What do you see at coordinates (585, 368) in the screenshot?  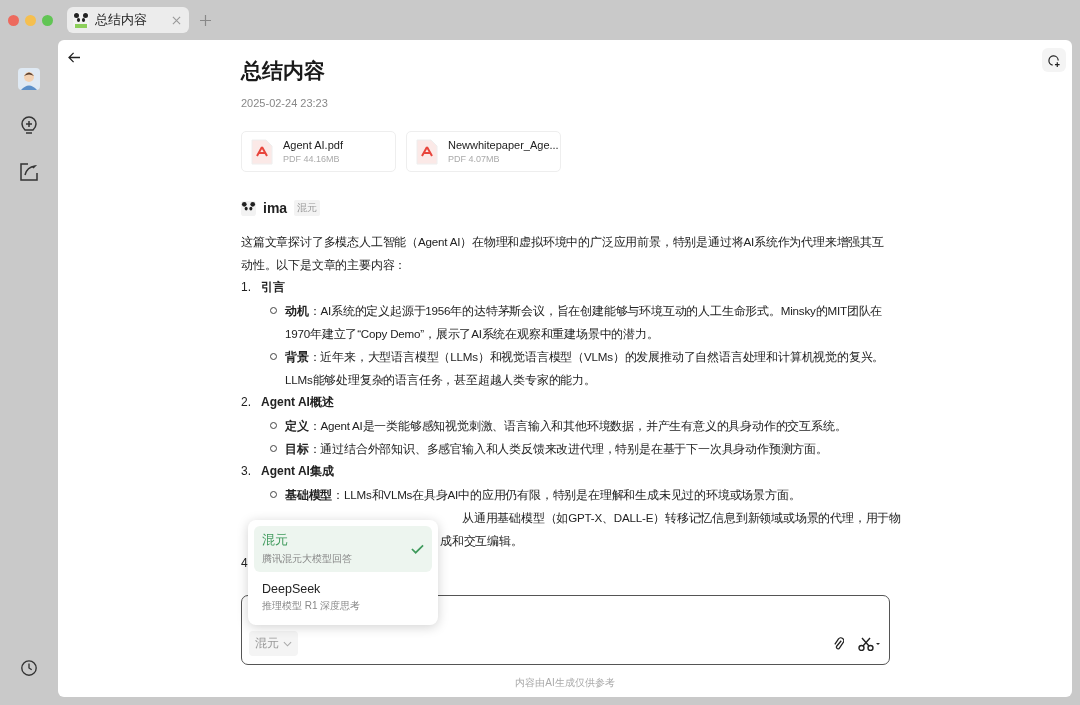 I see `bullet-text: 背景：近年来，大型语言模型（LLMs）和视觉语言模型（VLMs）的发展推动了自然语言处理和计算机视觉的复兴。LLMs能够处理复杂的语言任务，甚至超越人类专家的能力。` at bounding box center [585, 368].